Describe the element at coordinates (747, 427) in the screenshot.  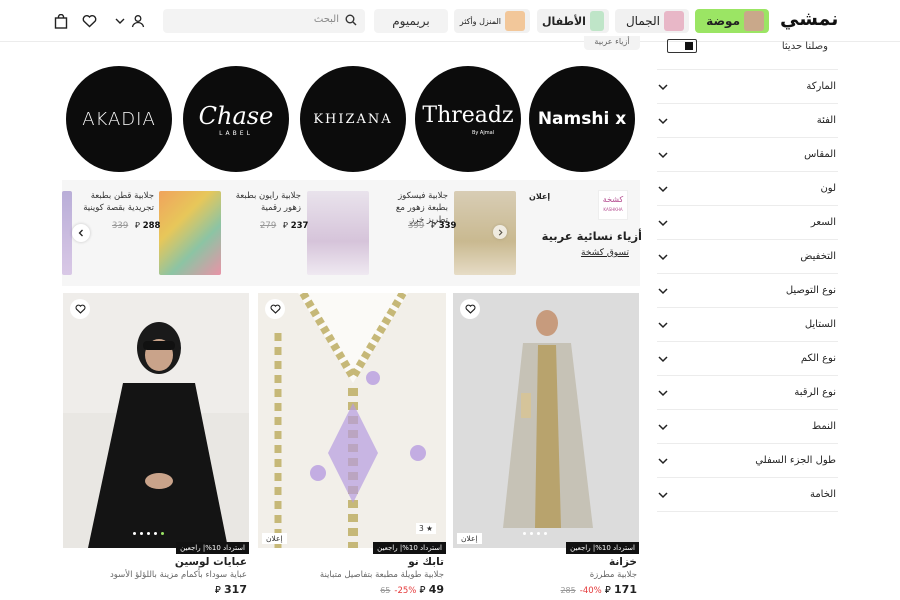
I see `filter-row: النمط` at that location.